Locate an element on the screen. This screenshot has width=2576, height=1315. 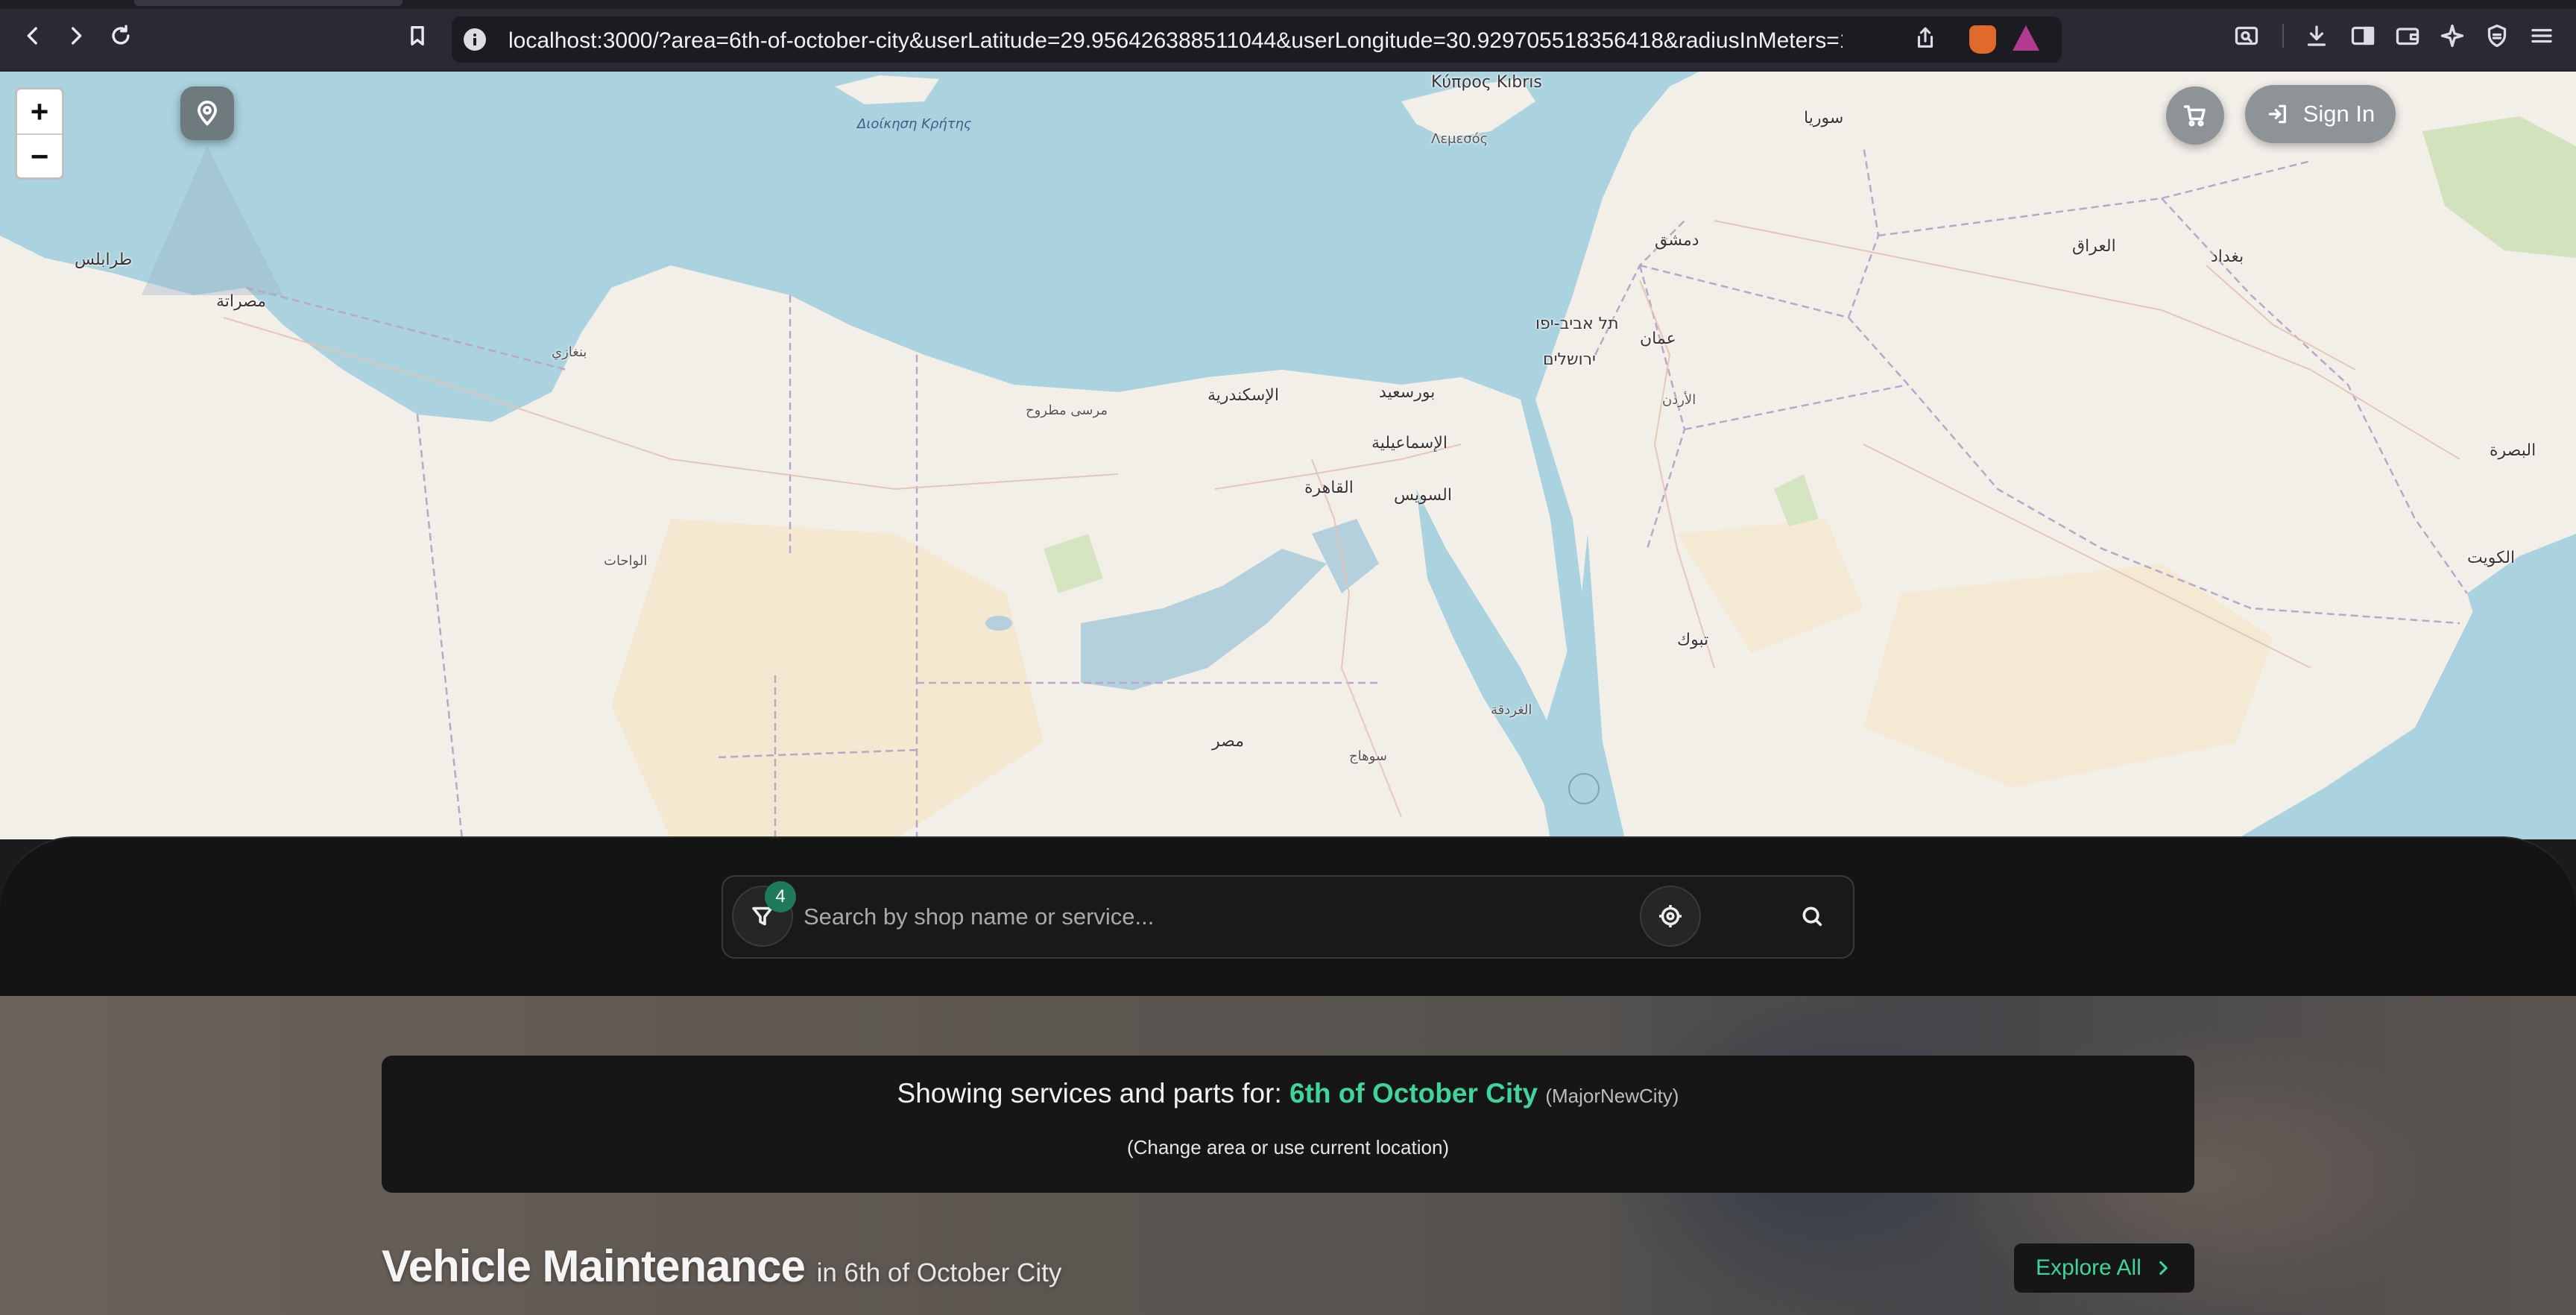
chevron-right-icon is located at coordinates (2163, 1268).